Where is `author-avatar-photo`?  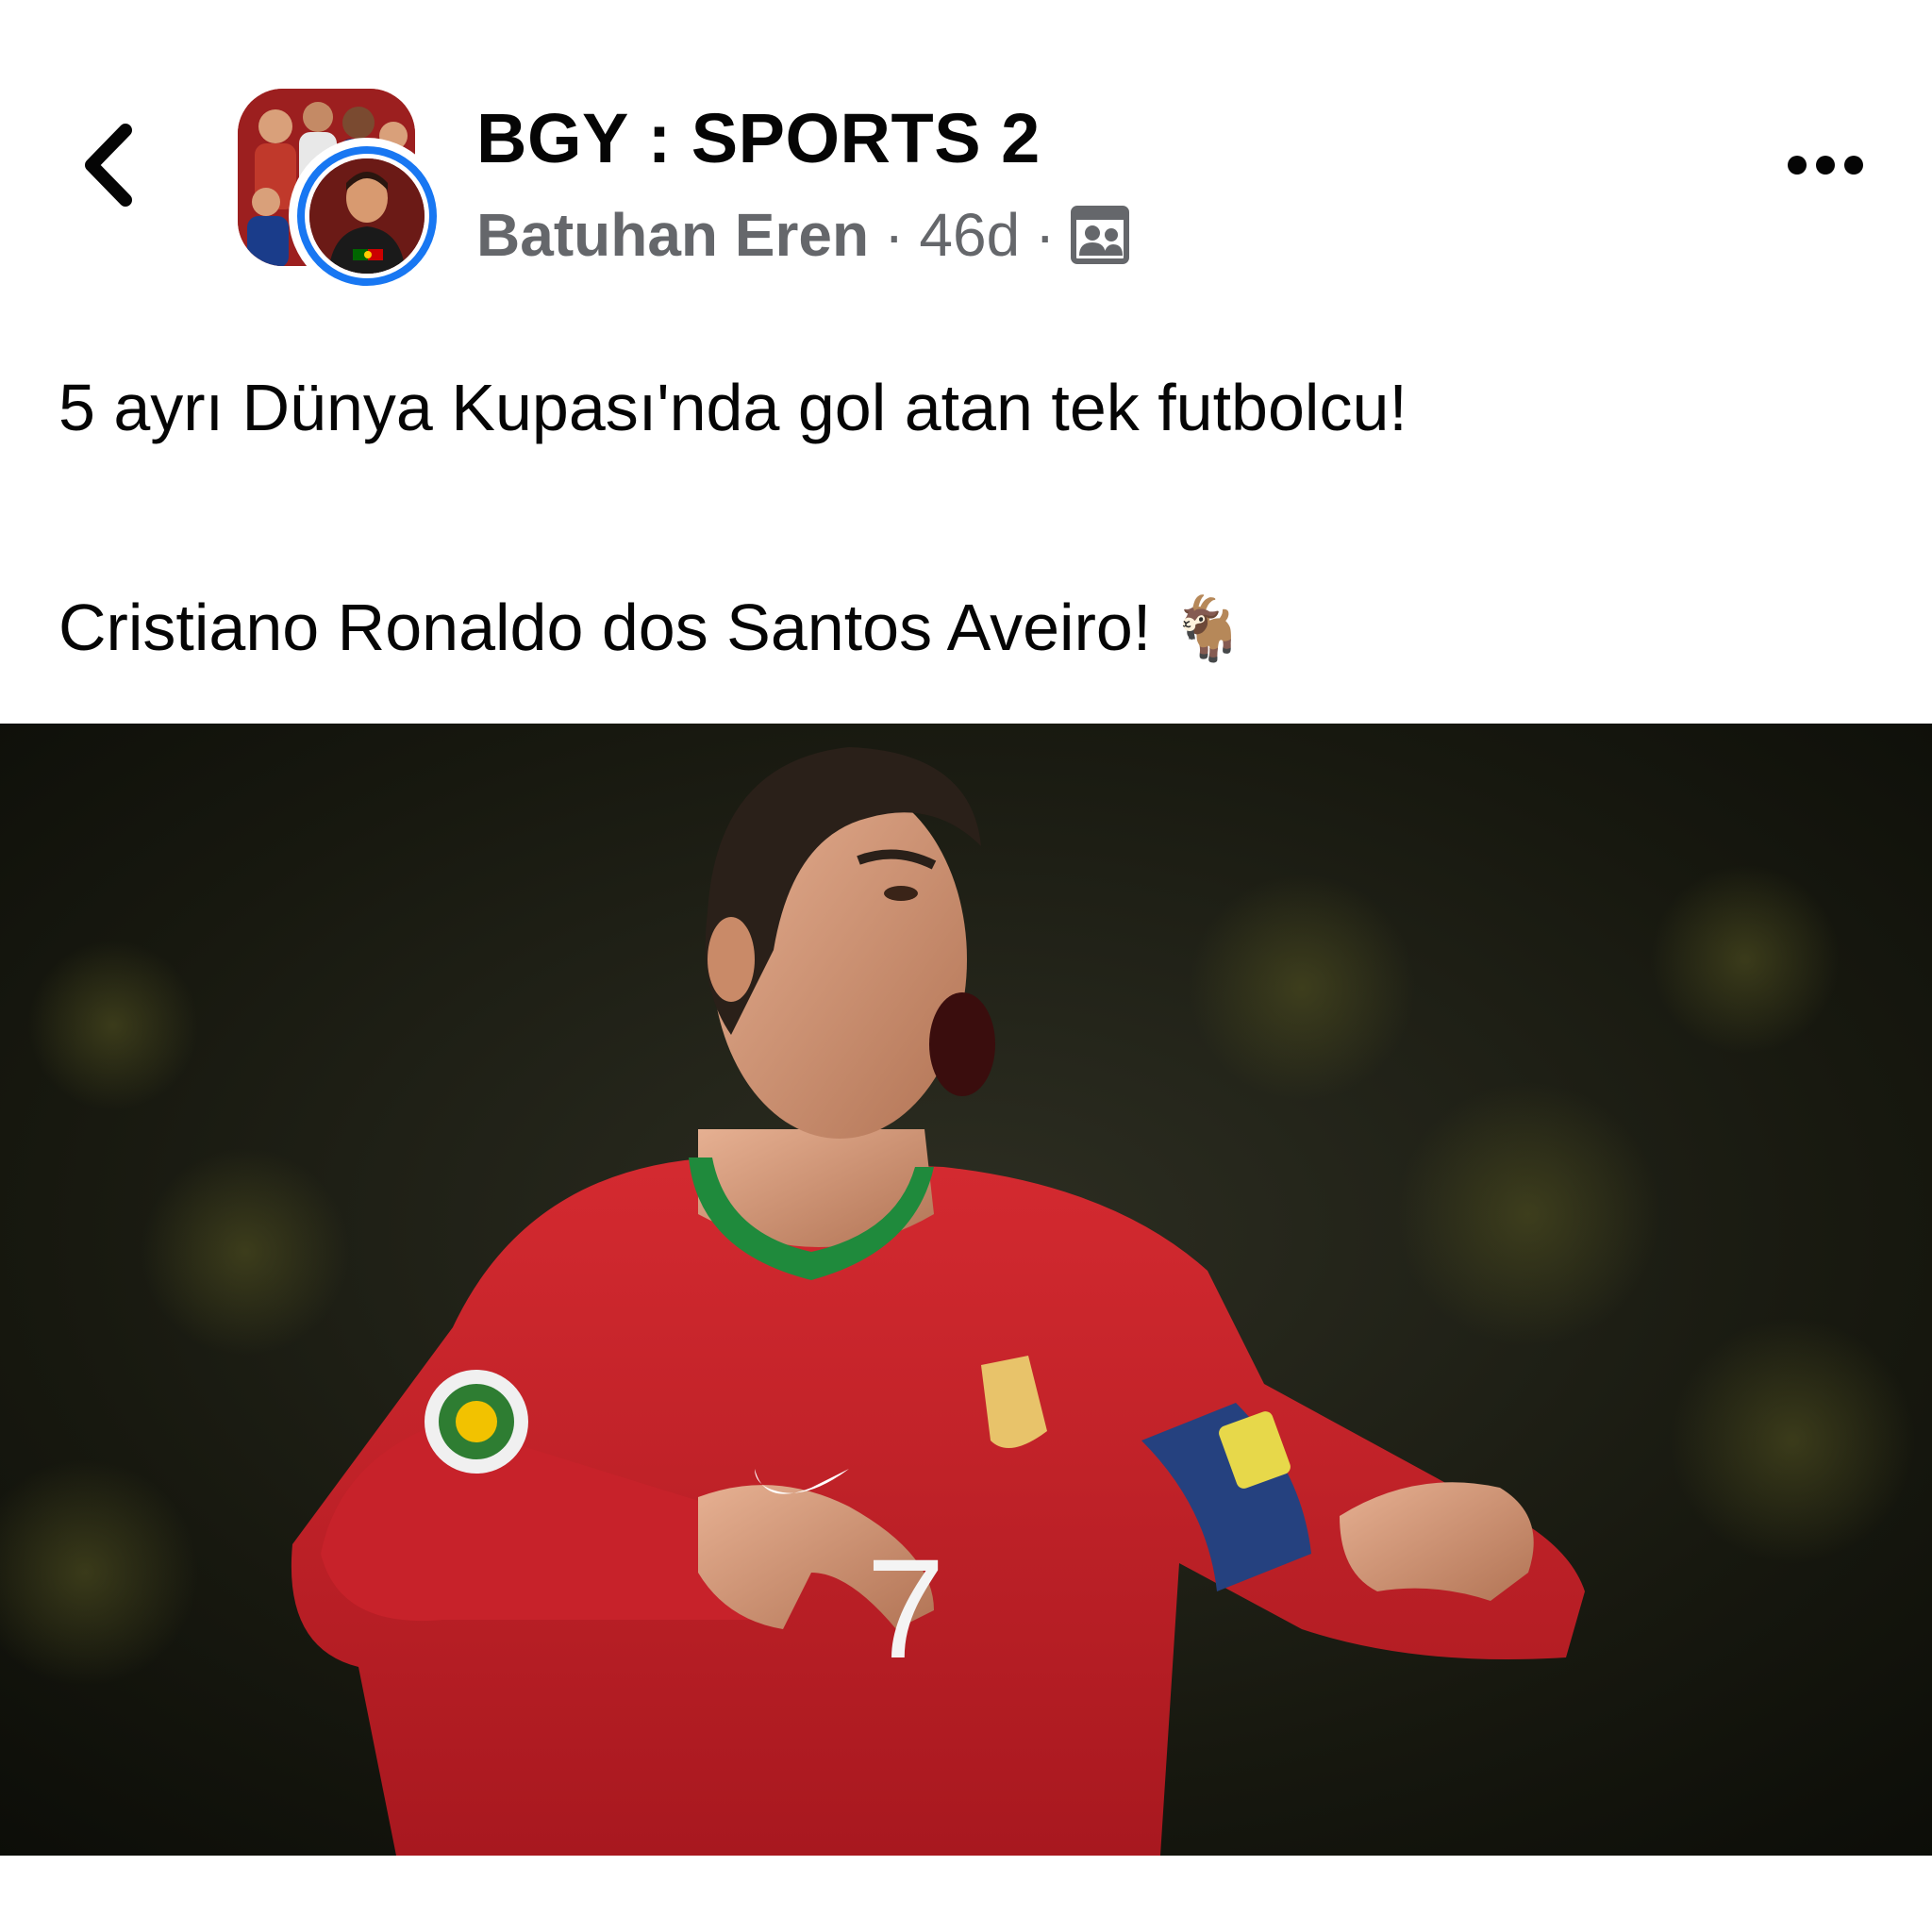
author-avatar-photo is located at coordinates (367, 216).